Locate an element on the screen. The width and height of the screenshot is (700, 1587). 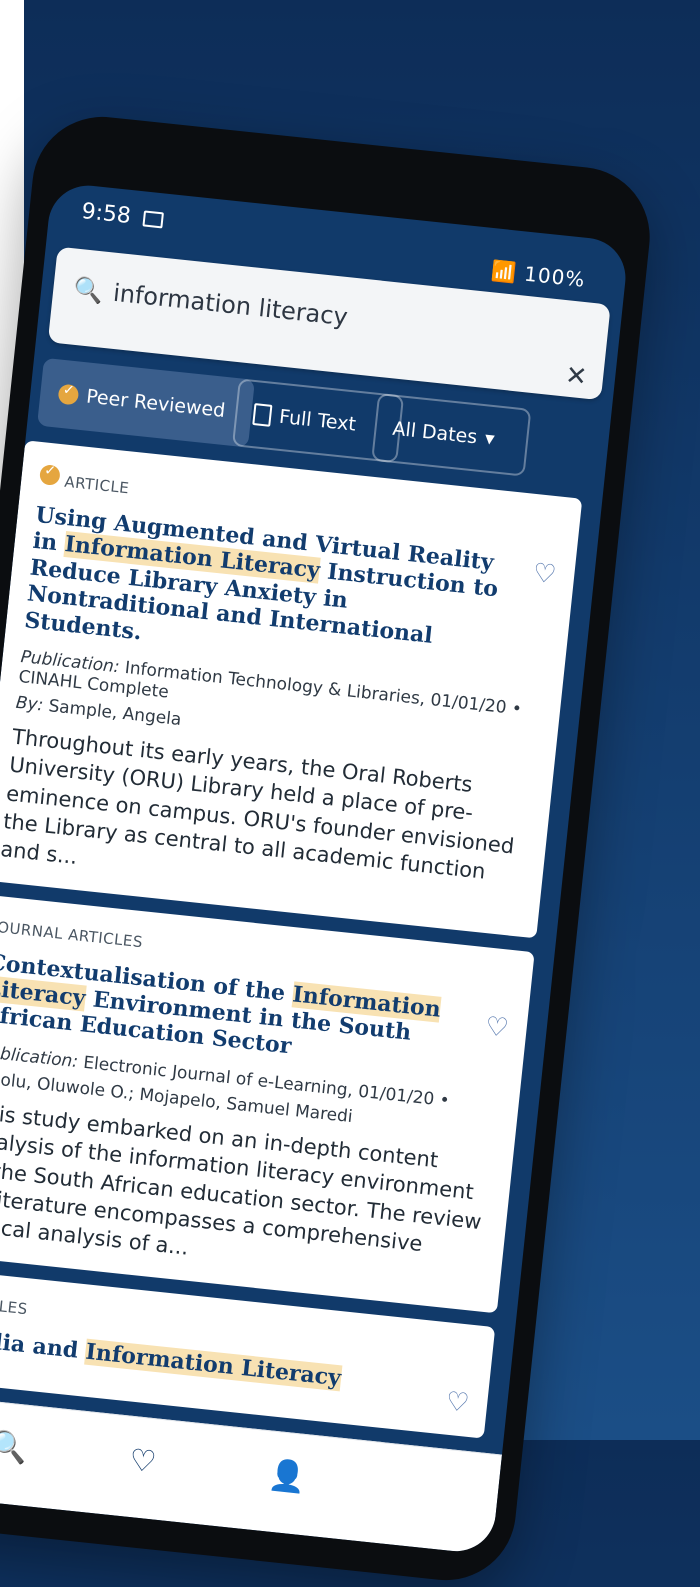
search-input: information literacy is located at coordinates (230, 305).